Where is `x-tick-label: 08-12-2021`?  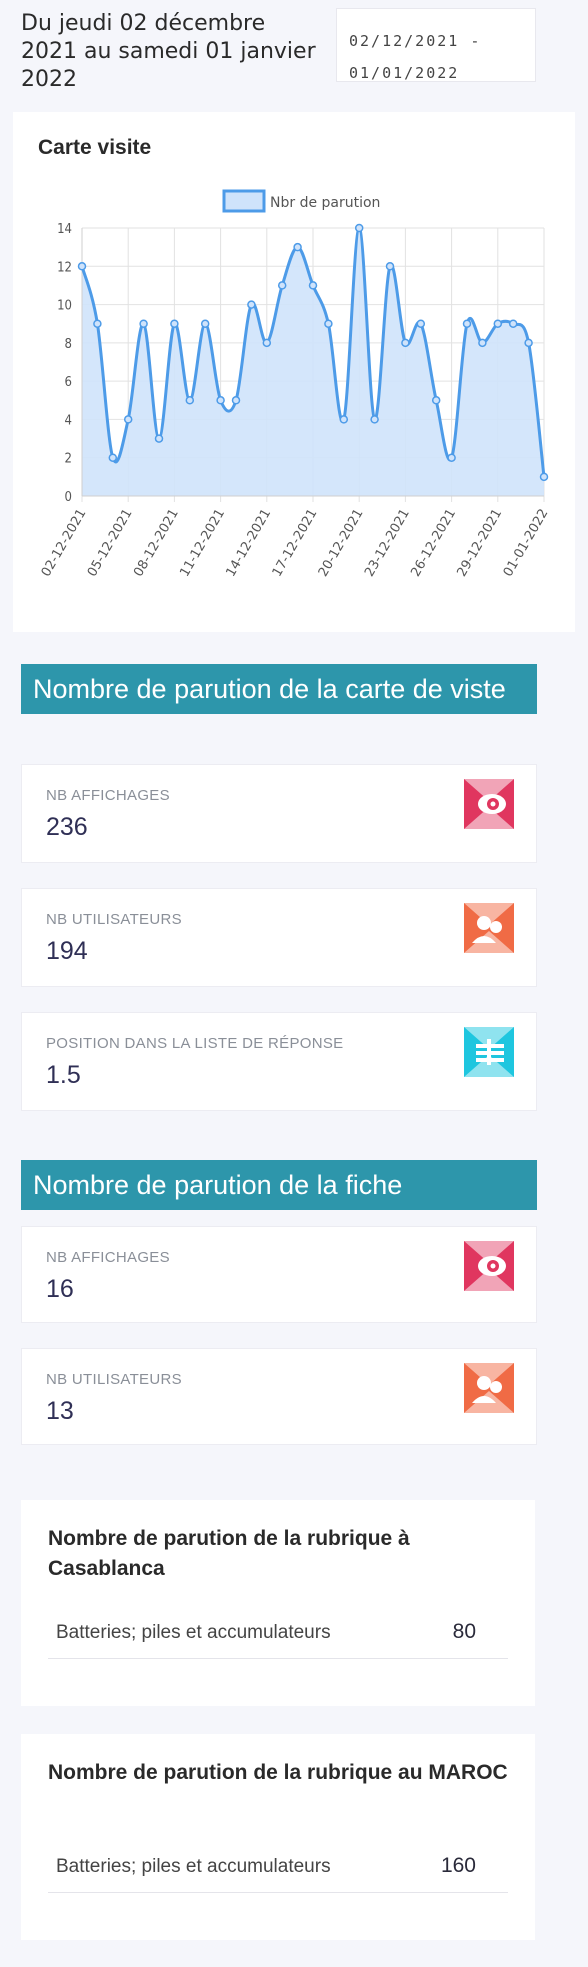 x-tick-label: 08-12-2021 is located at coordinates (156, 543).